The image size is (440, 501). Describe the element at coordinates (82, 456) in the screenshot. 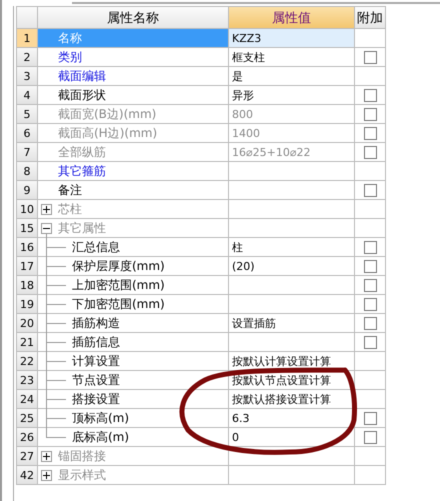

I see `group-label: 锚固搭接` at that location.